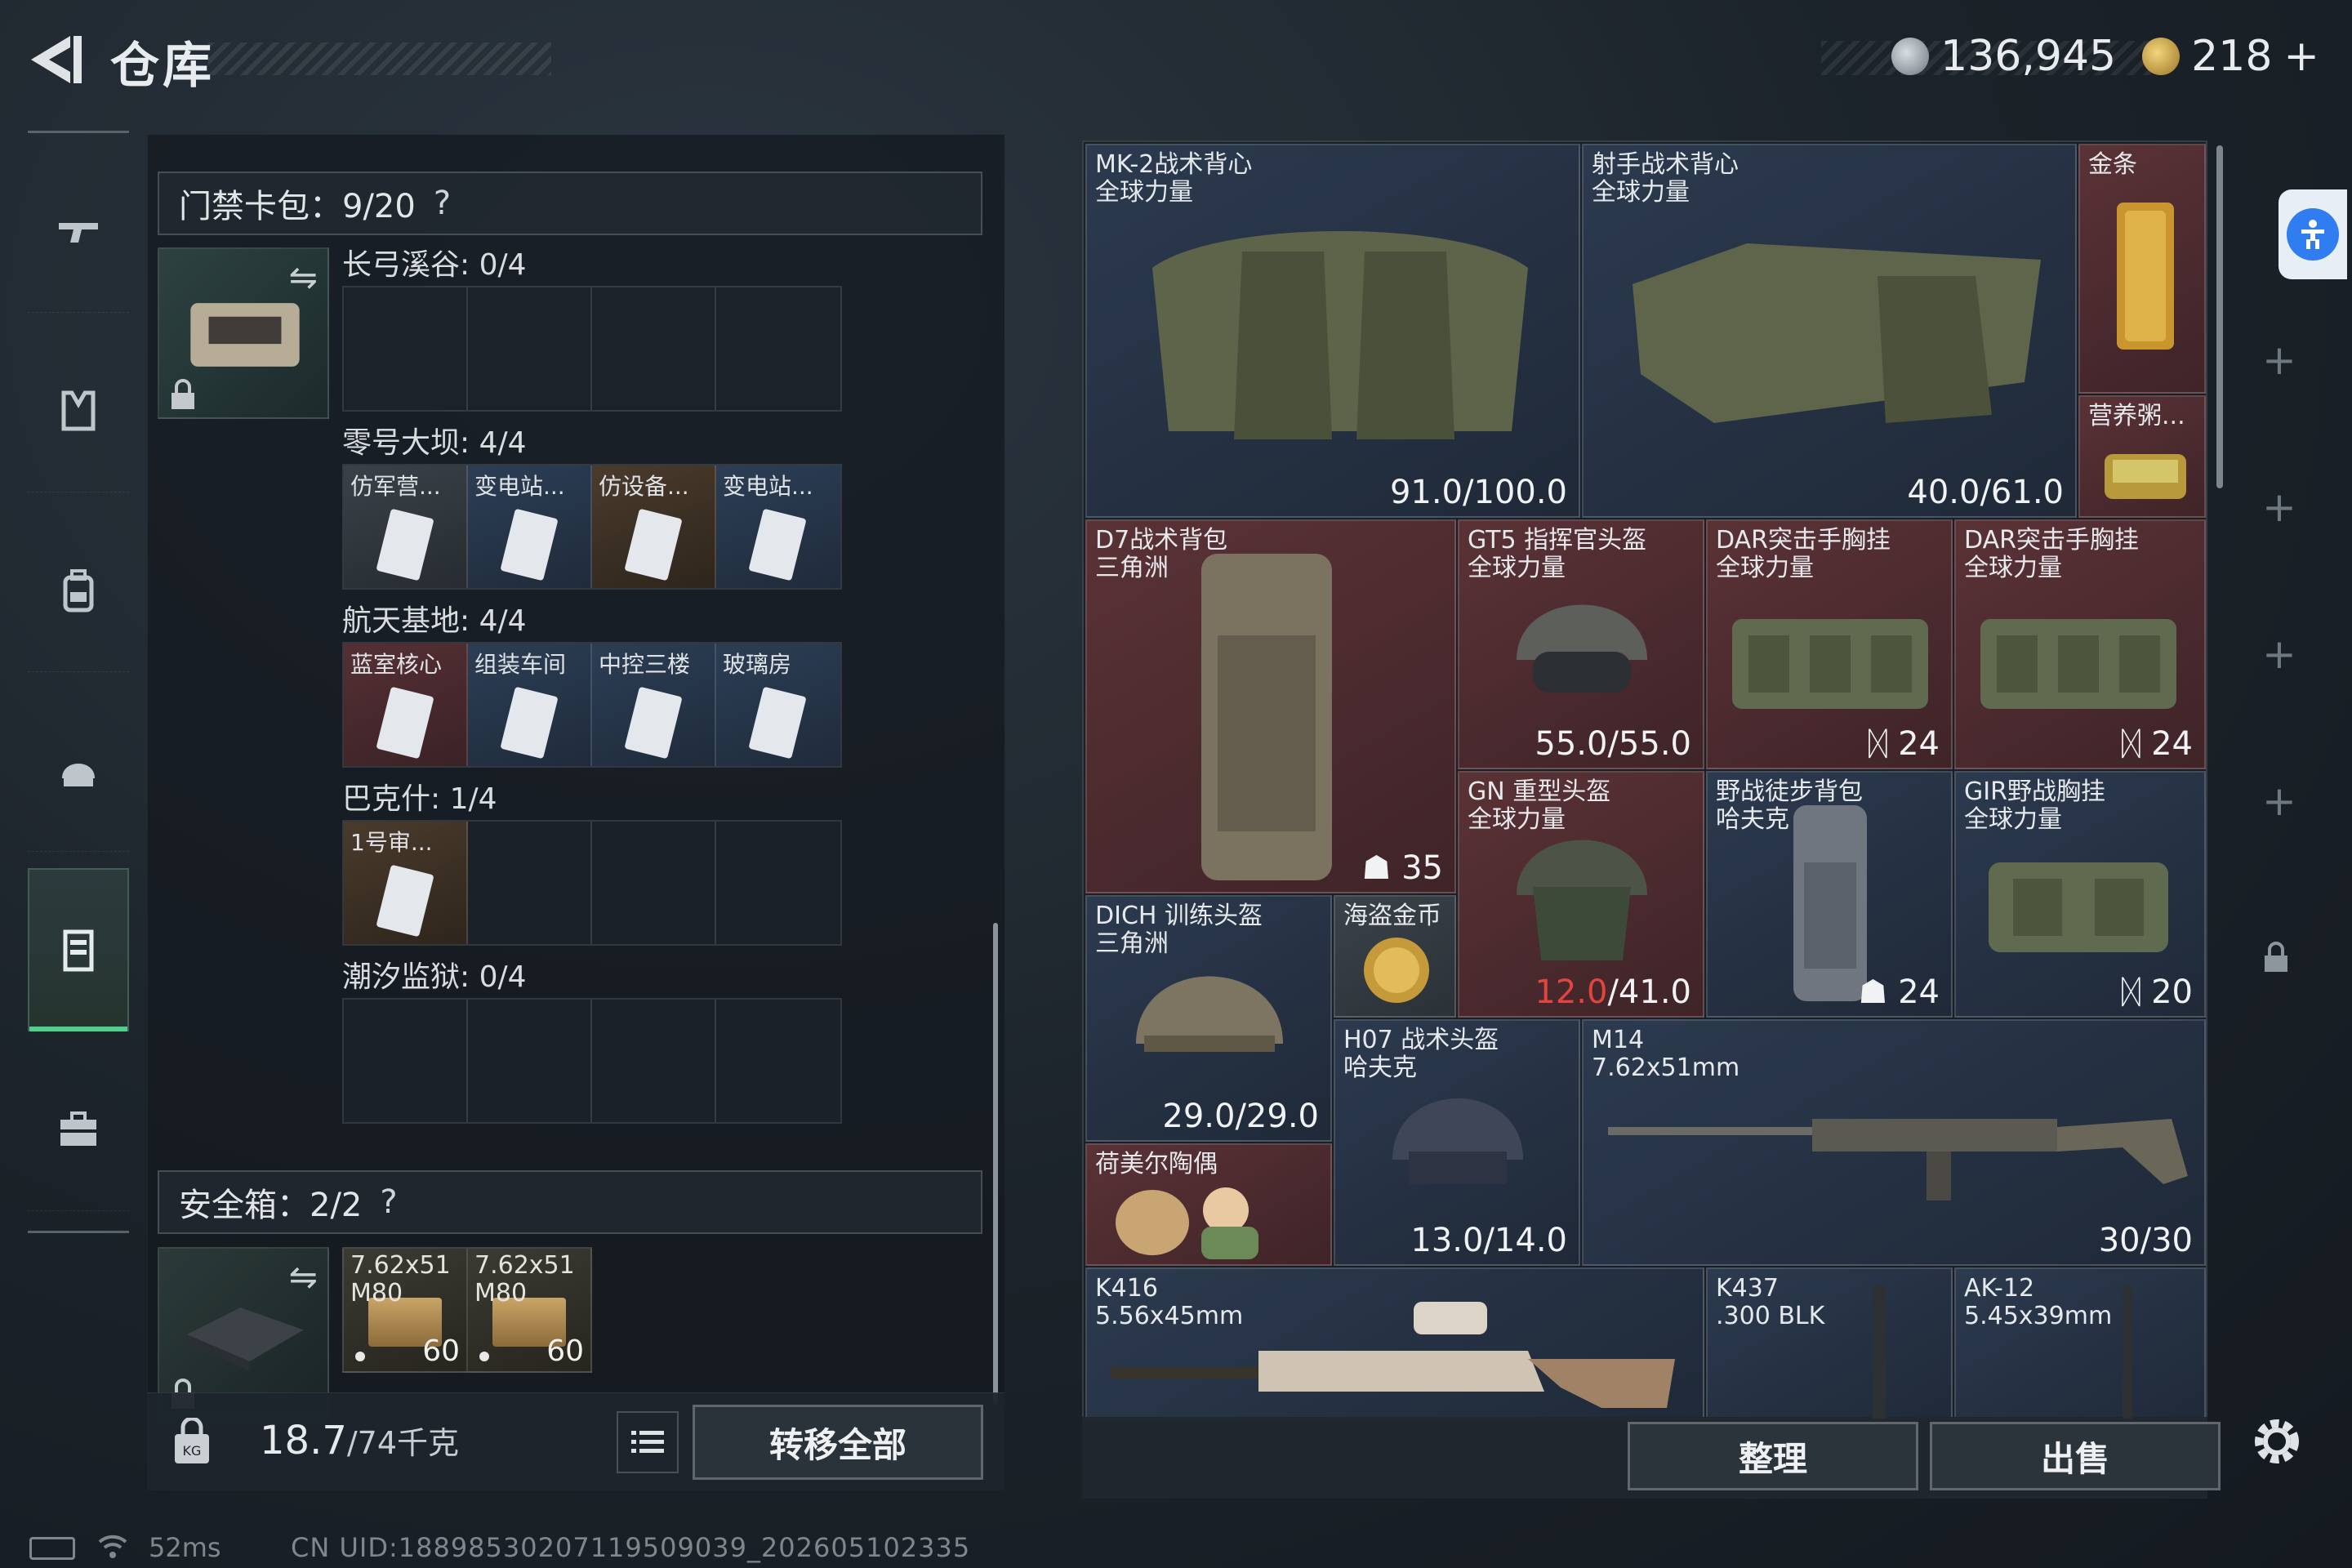  Describe the element at coordinates (2172, 744) in the screenshot. I see `item-capacity-value: 24` at that location.